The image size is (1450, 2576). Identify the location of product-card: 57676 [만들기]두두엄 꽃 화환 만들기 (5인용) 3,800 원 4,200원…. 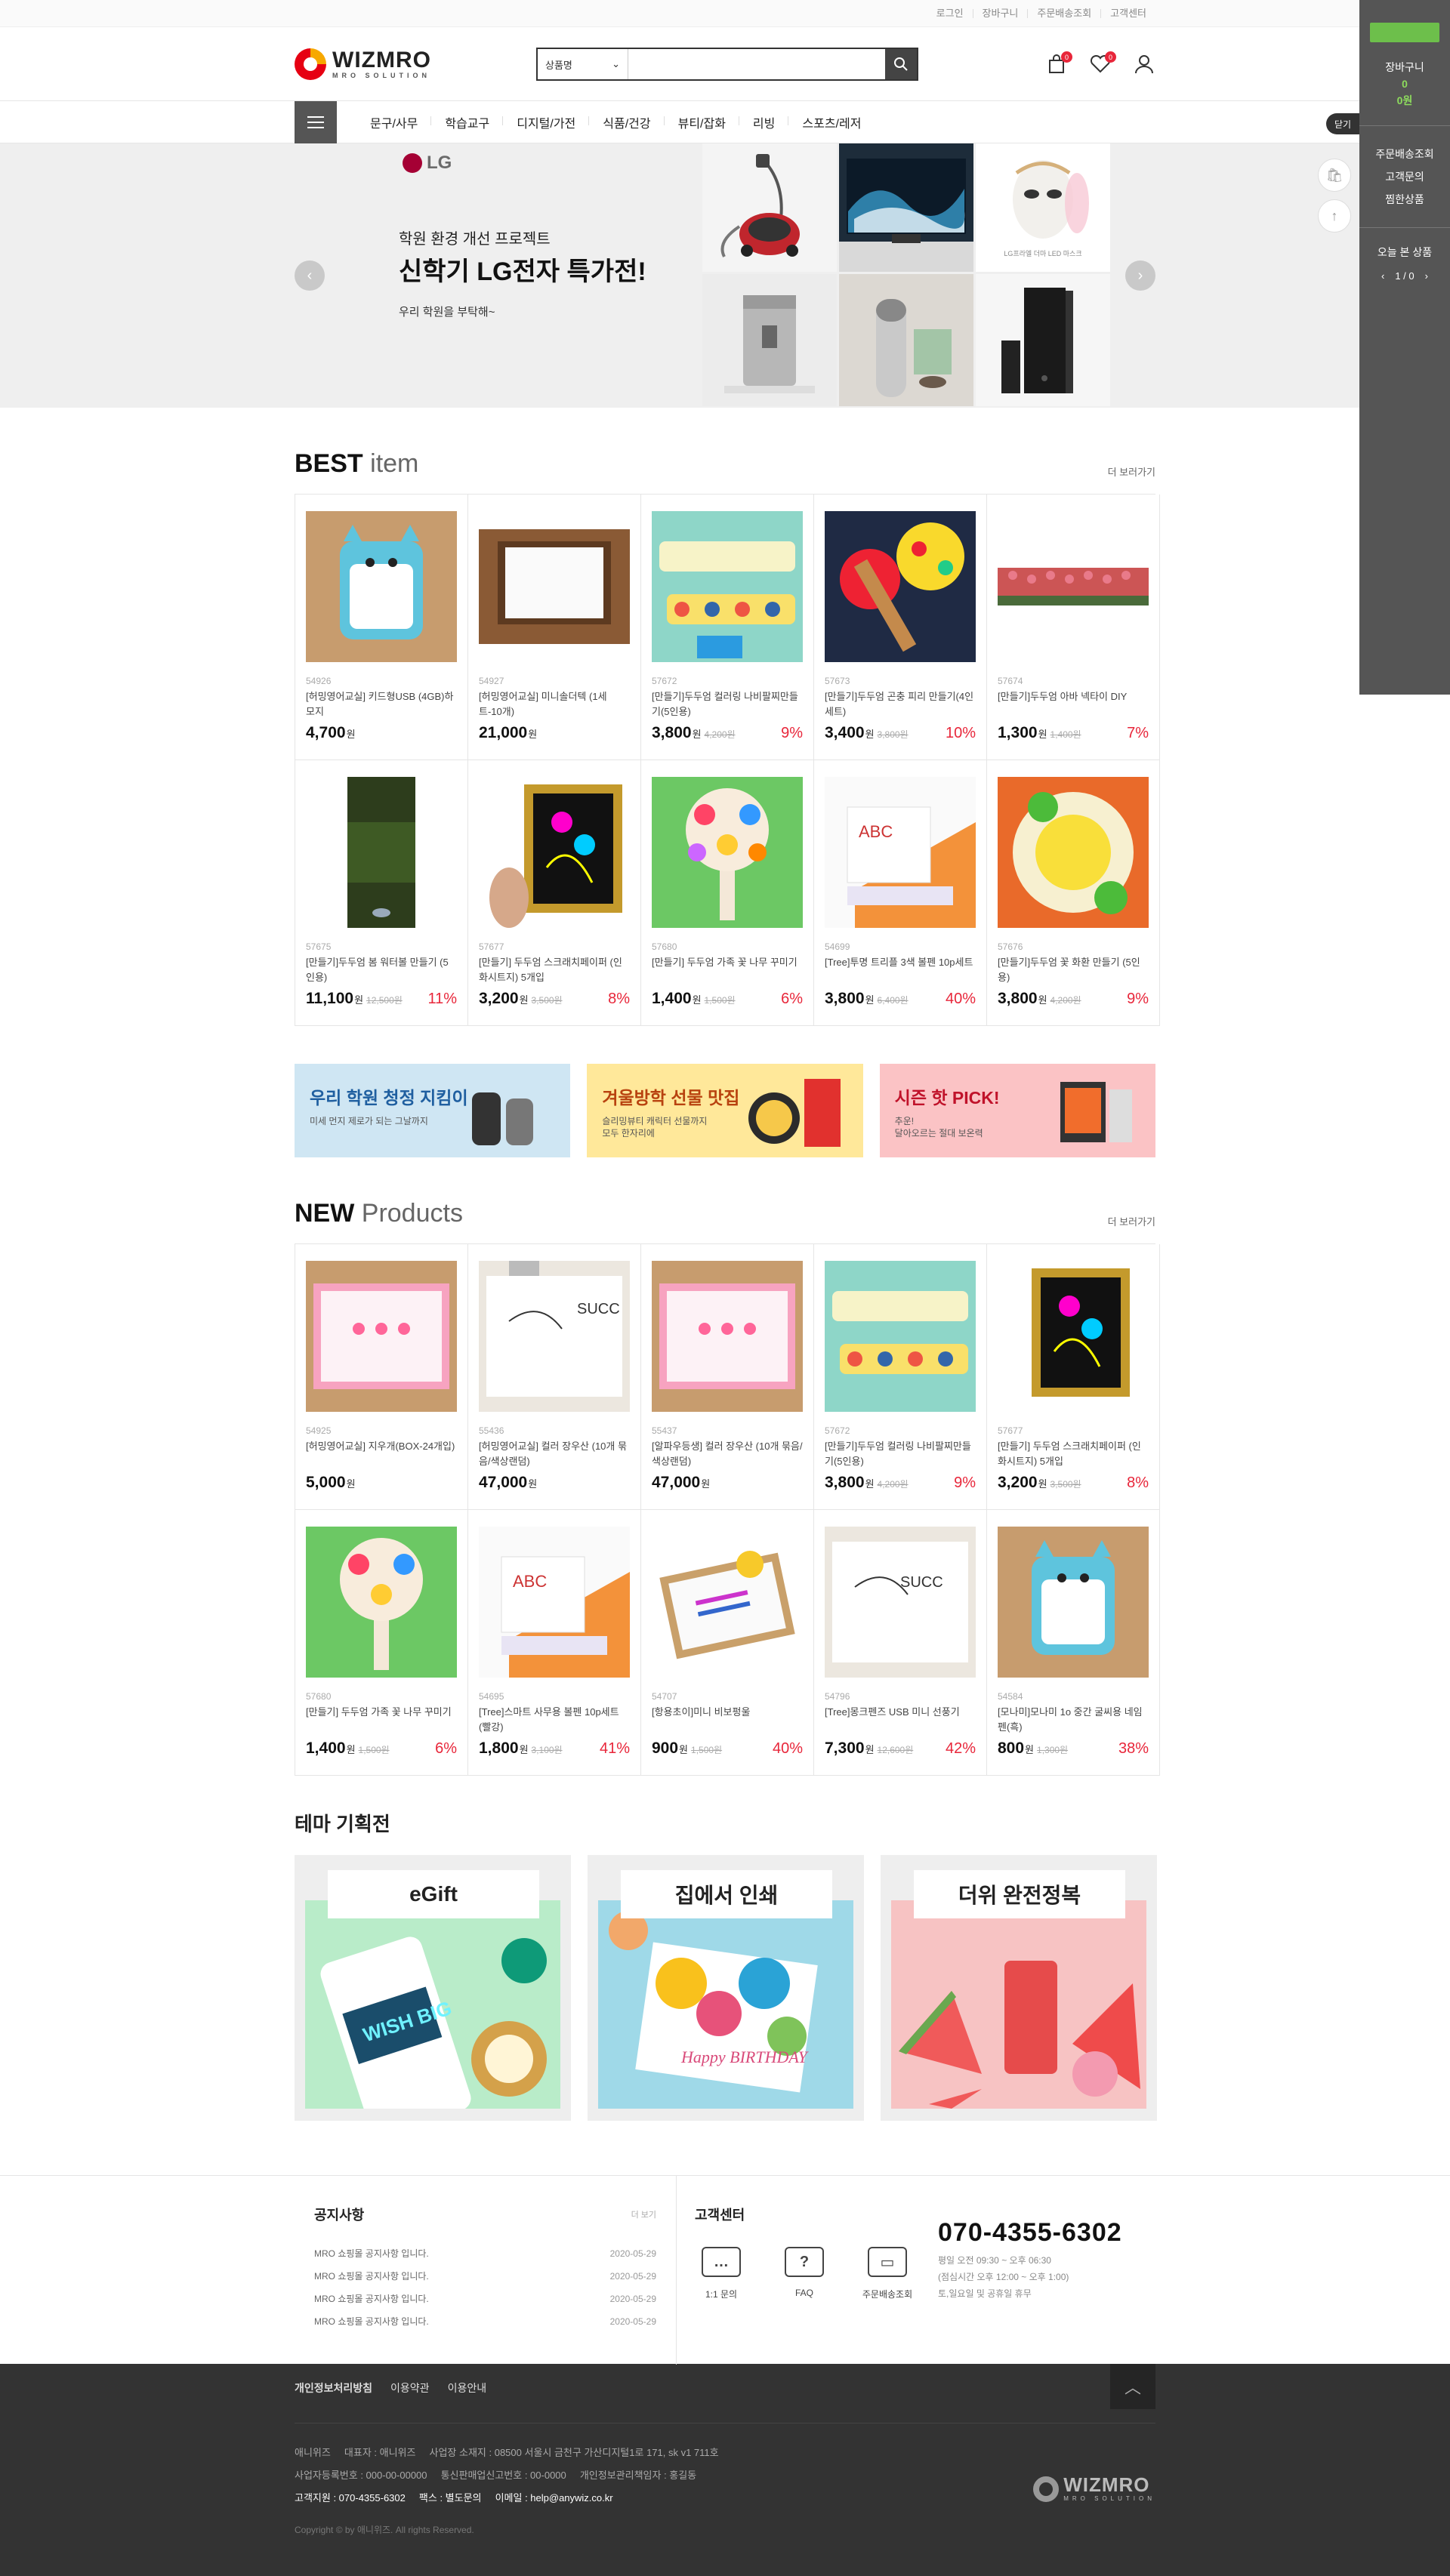
(1073, 893).